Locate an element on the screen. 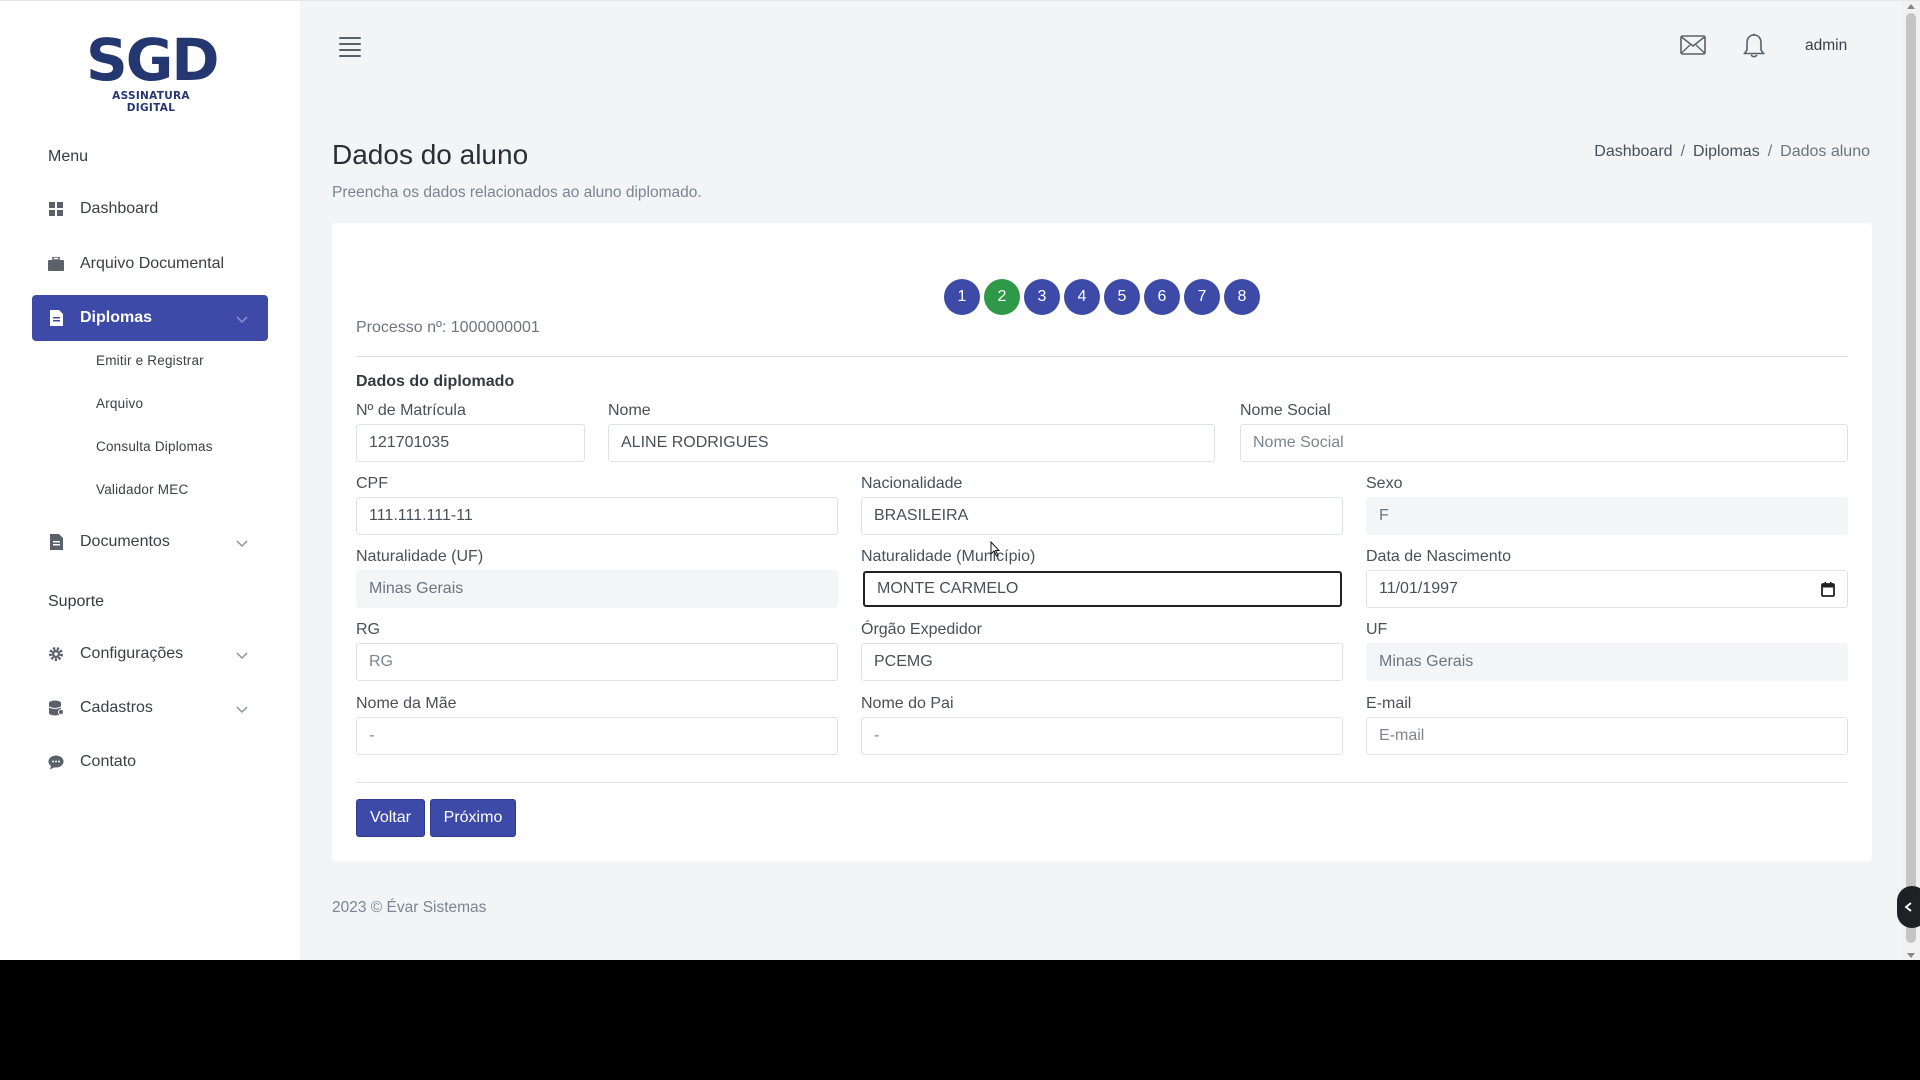  step-2: 2 is located at coordinates (1002, 297).